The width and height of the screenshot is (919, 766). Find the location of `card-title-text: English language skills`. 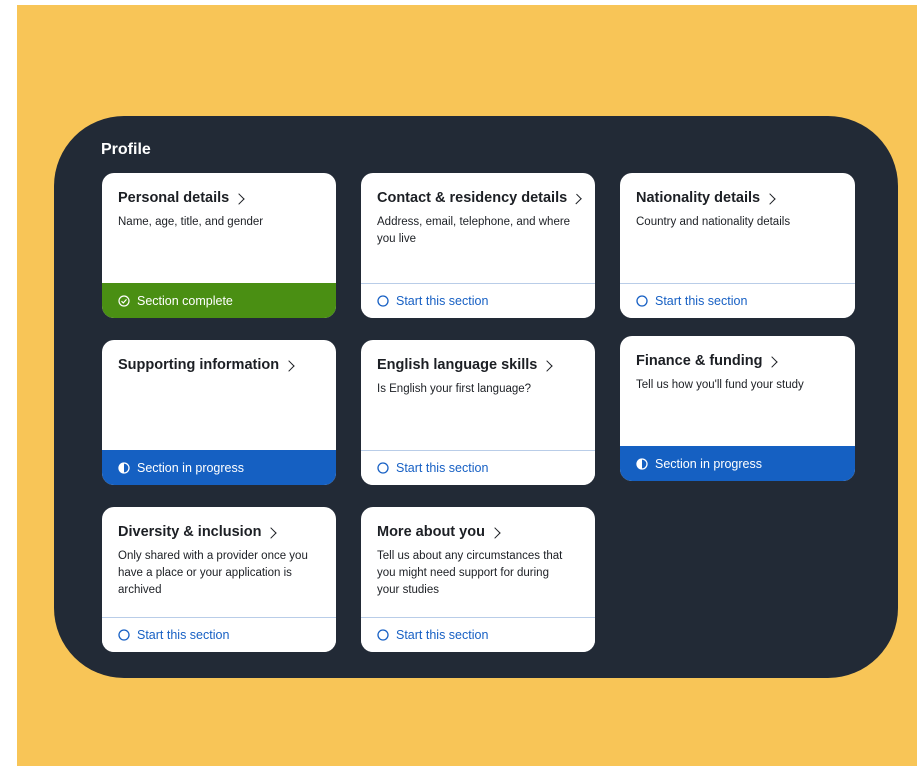

card-title-text: English language skills is located at coordinates (457, 365).